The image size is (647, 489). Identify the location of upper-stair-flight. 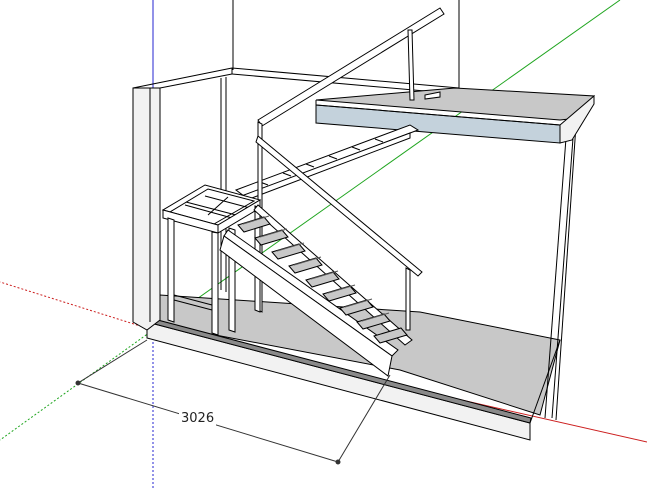
(327, 164).